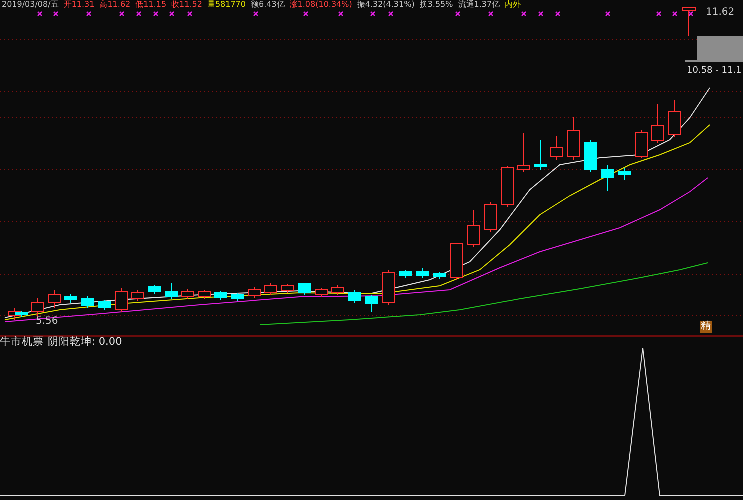  Describe the element at coordinates (479, 4) in the screenshot. I see `quote-field: 流通1.37亿` at that location.